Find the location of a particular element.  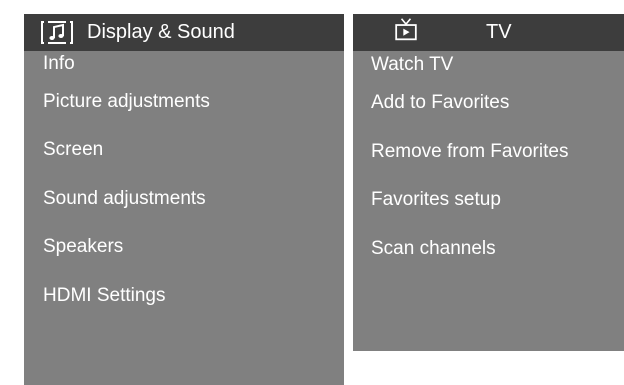

menu-item-add-to-favorites: Add to Favorites is located at coordinates (488, 103).